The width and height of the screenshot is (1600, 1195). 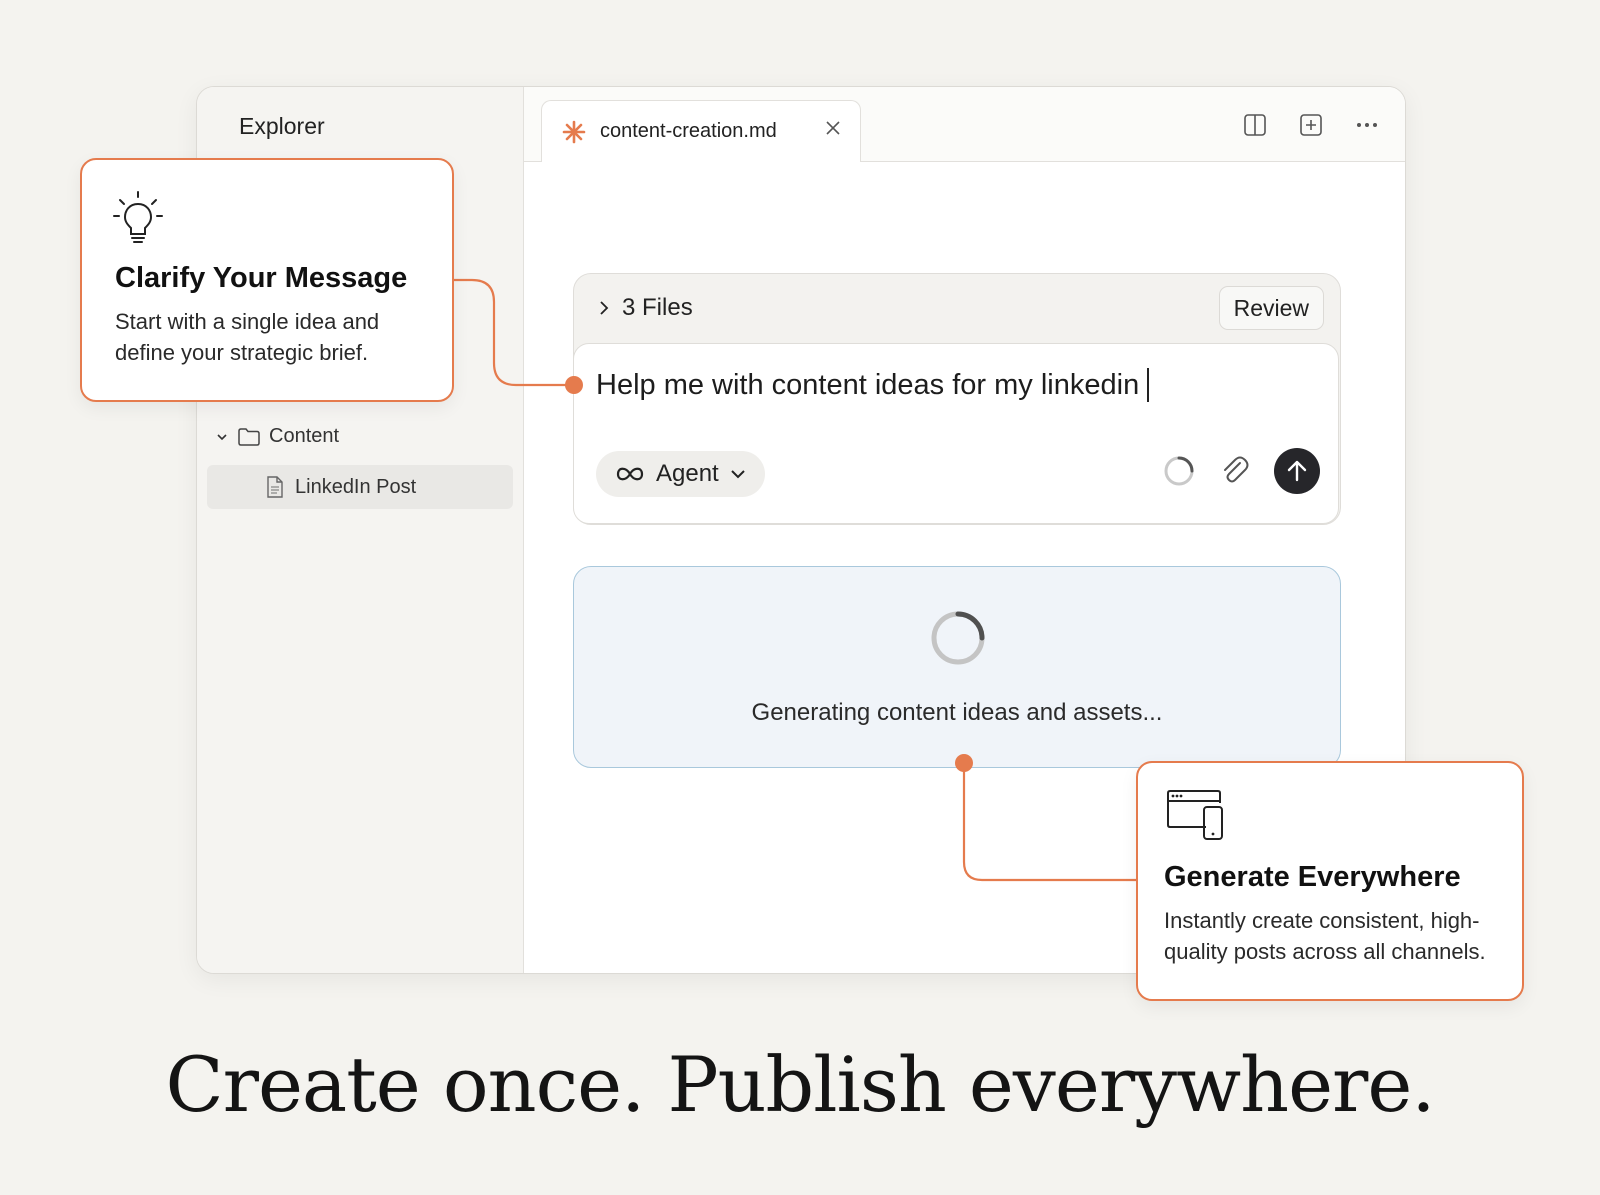 What do you see at coordinates (242, 352) in the screenshot?
I see `callout-clarify-line2: define your strategic brief.` at bounding box center [242, 352].